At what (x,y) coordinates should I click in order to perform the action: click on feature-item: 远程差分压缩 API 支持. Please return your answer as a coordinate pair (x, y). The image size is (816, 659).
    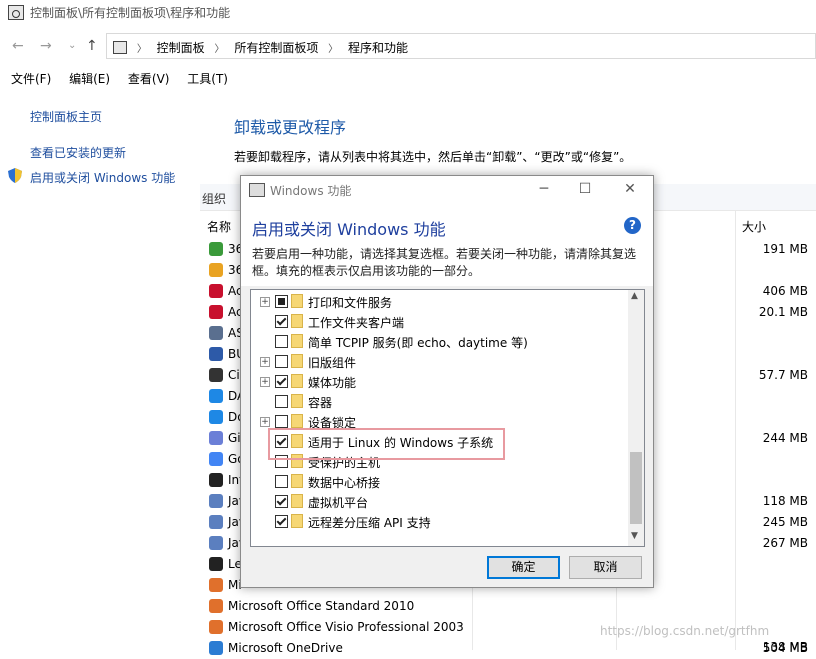
    Looking at the image, I should click on (438, 522).